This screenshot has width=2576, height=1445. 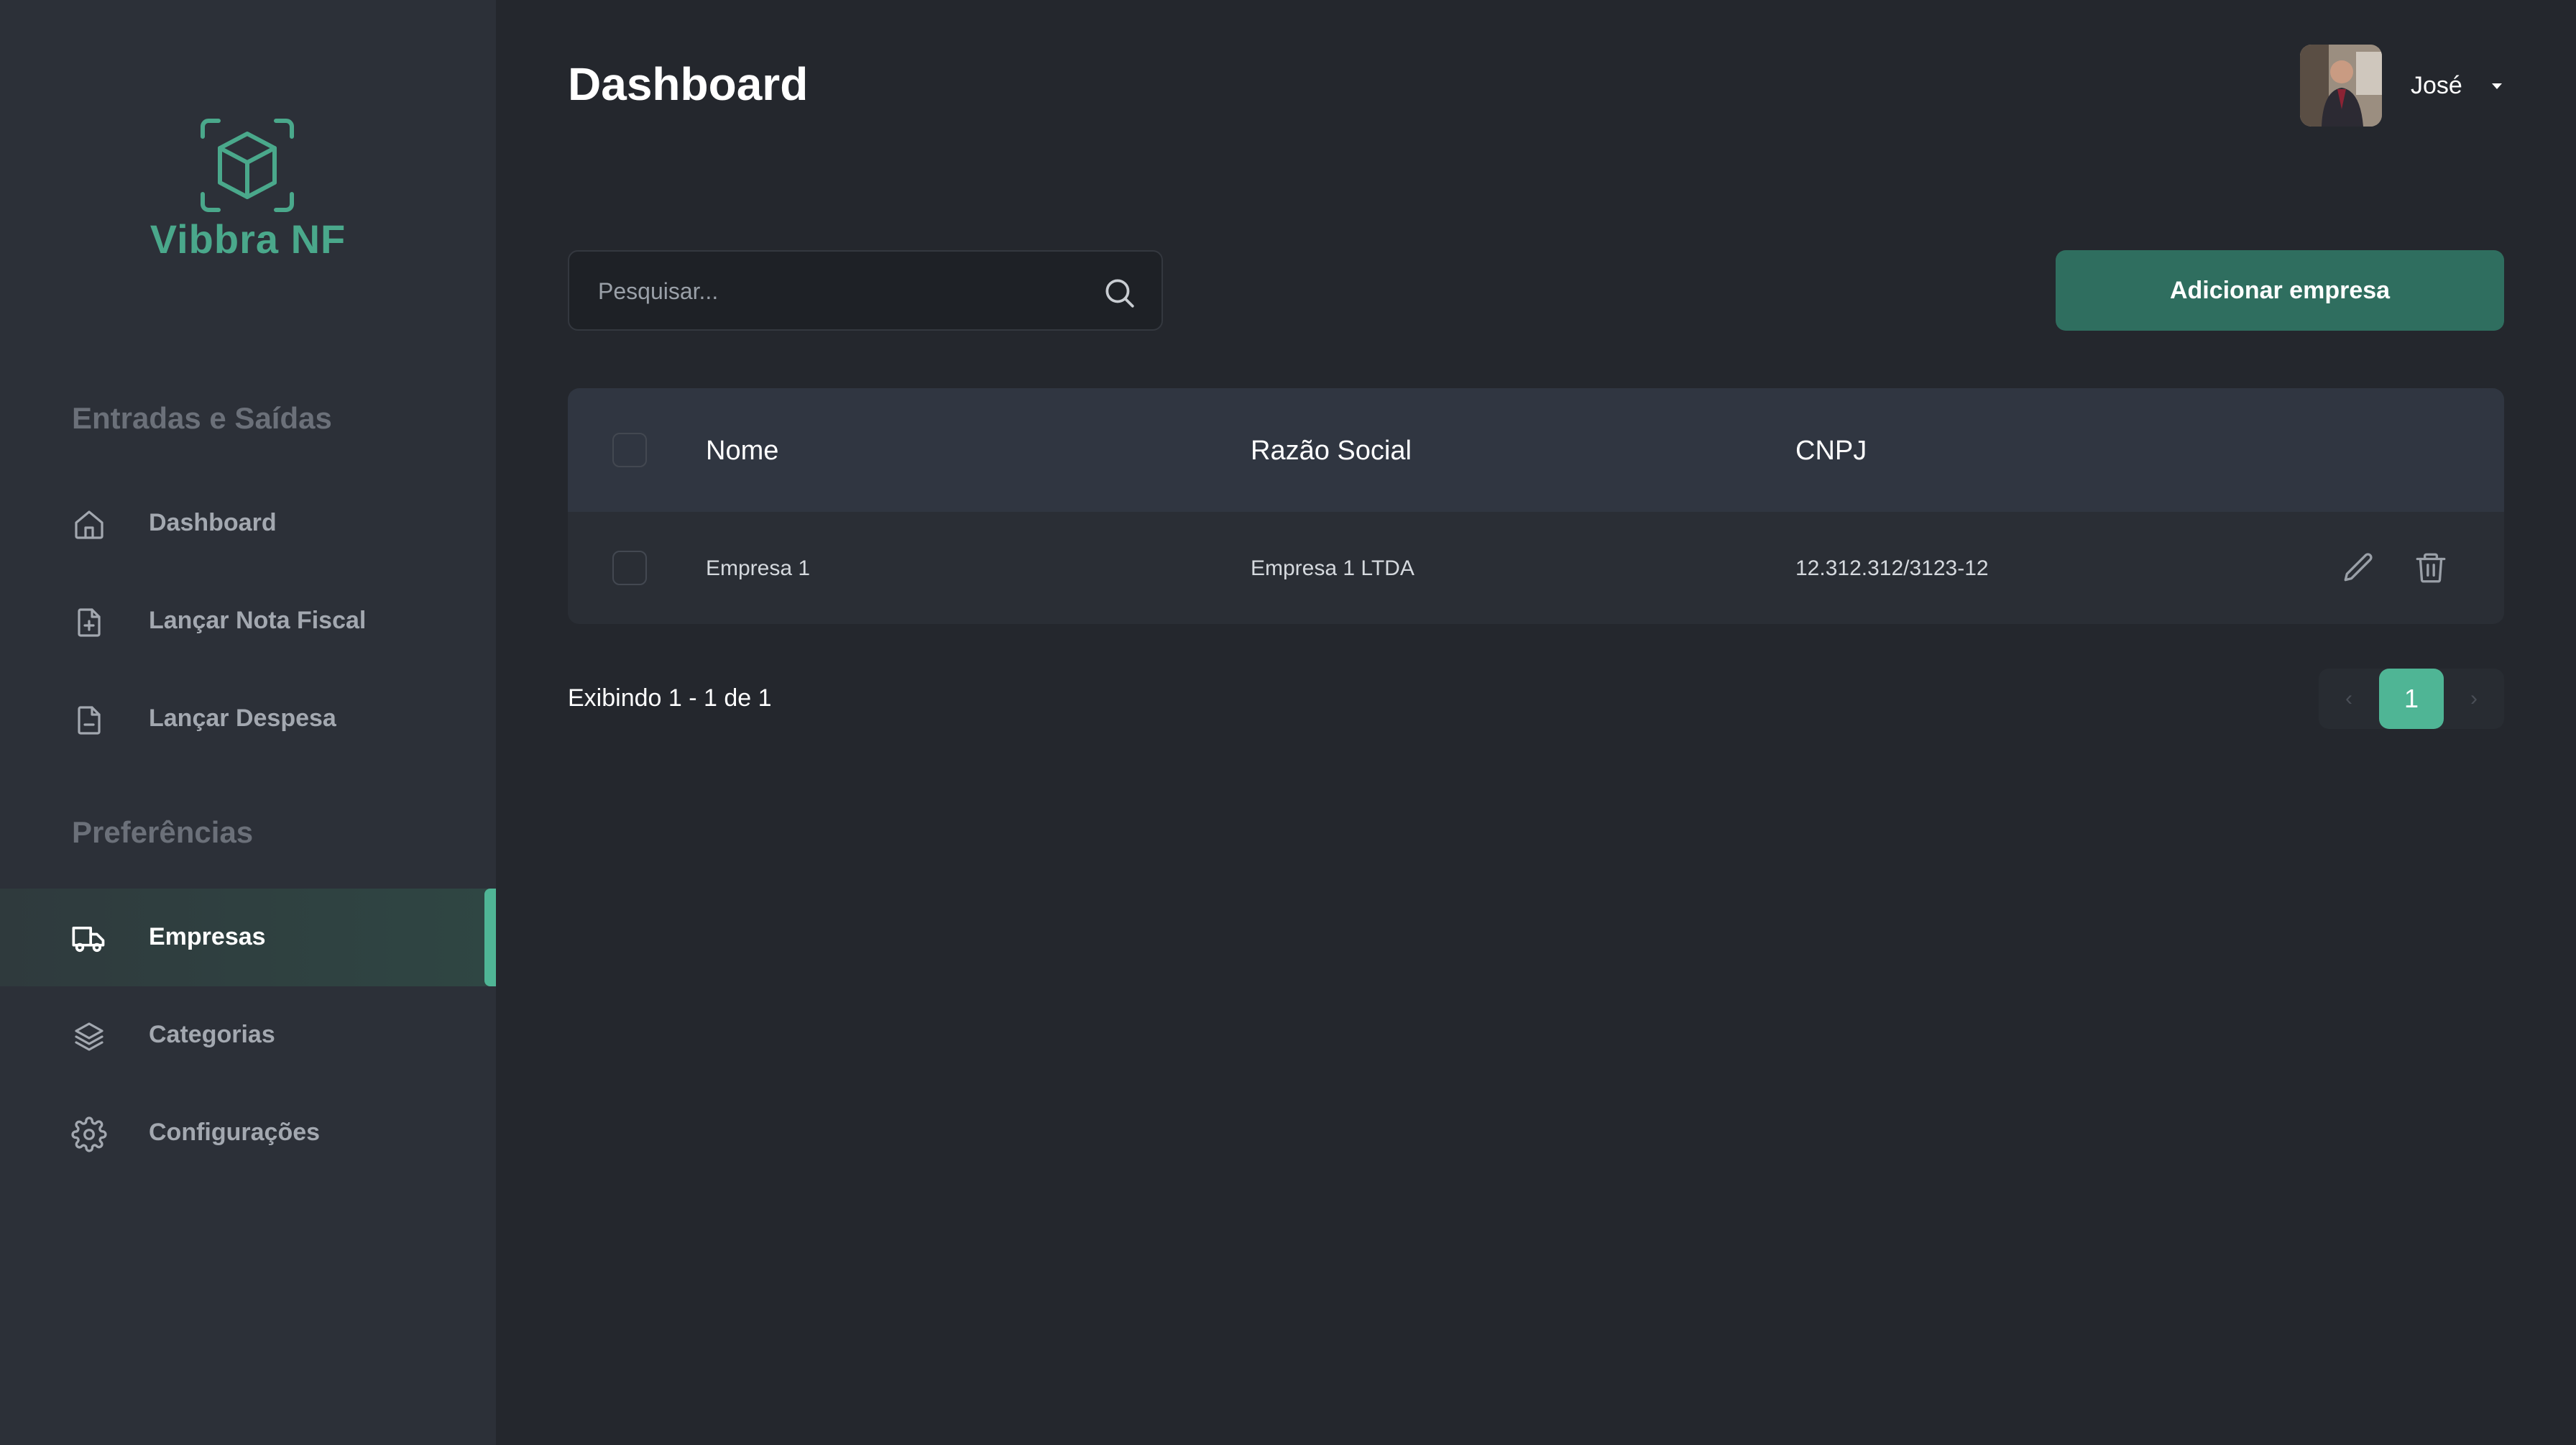 I want to click on search-input, so click(x=828, y=291).